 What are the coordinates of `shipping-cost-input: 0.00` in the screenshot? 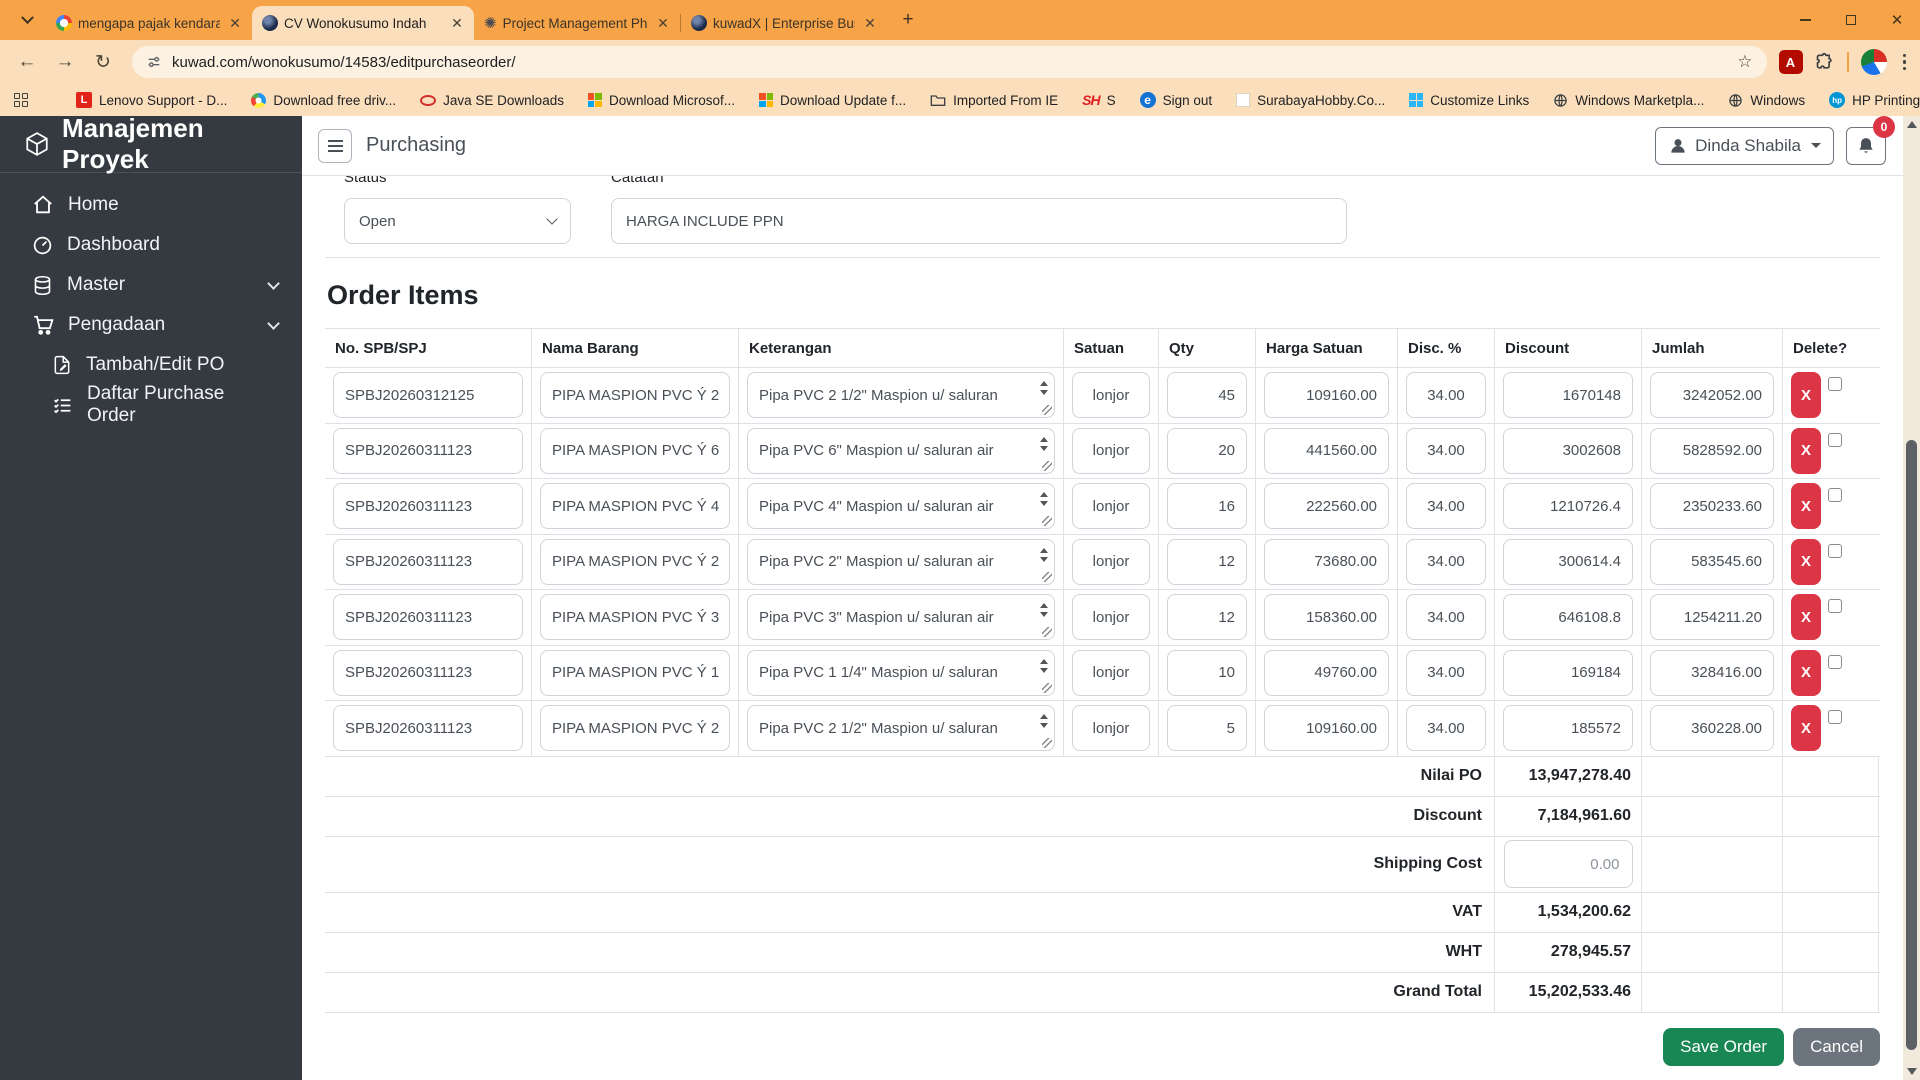 It's located at (1568, 864).